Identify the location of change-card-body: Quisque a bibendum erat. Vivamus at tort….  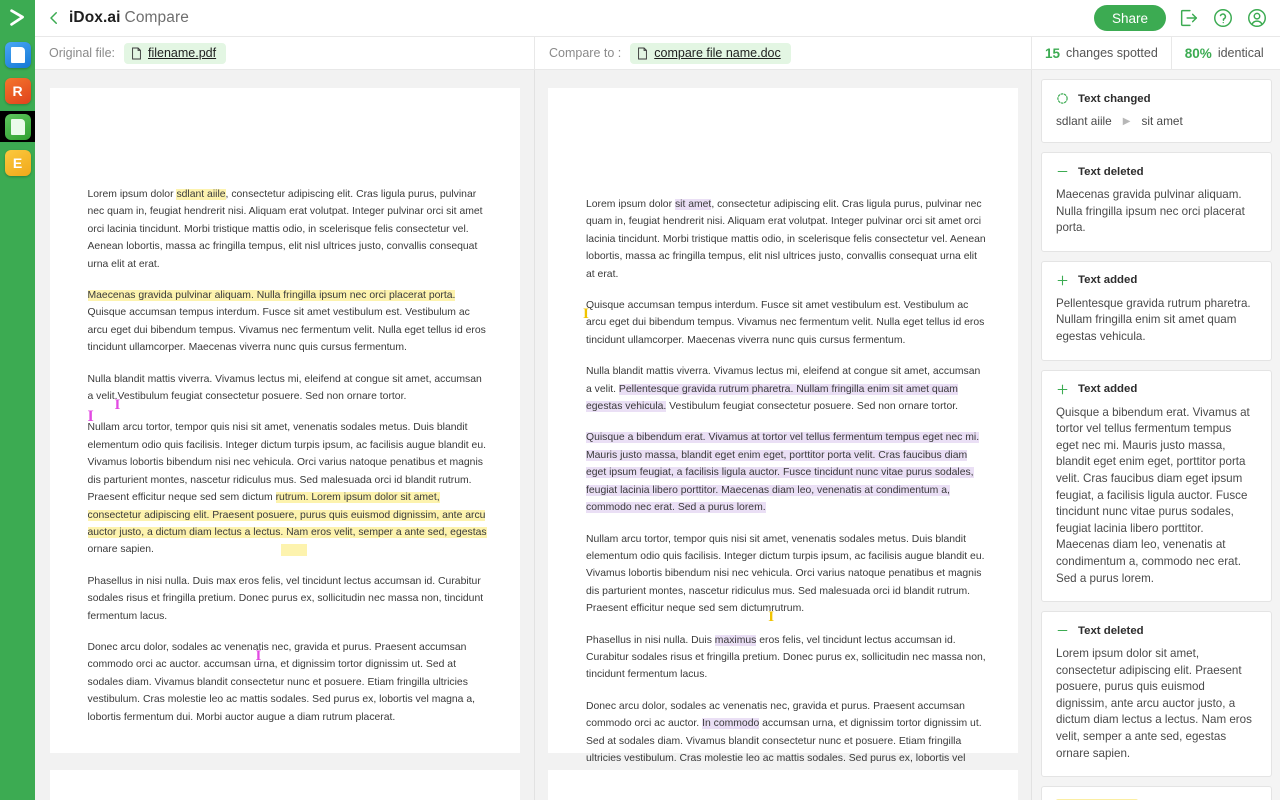
(1153, 495).